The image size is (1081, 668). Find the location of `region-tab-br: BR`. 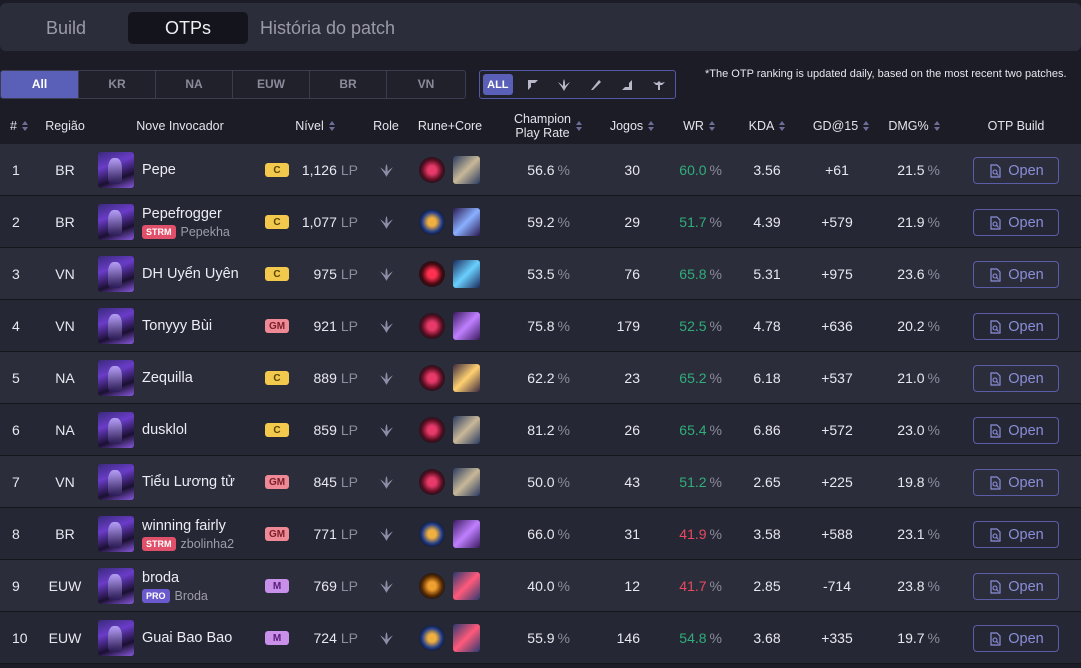

region-tab-br: BR is located at coordinates (348, 84).